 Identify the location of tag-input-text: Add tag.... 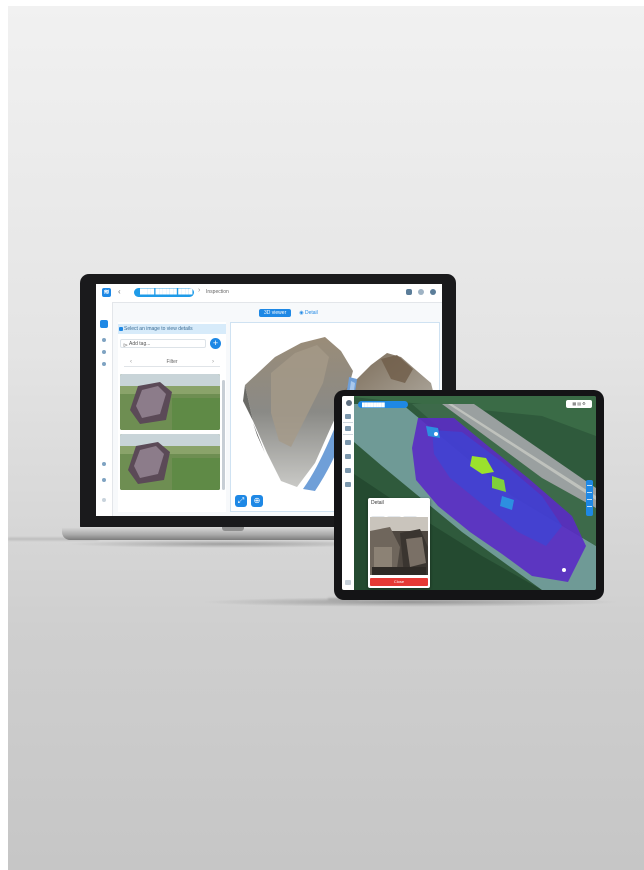
(140, 344).